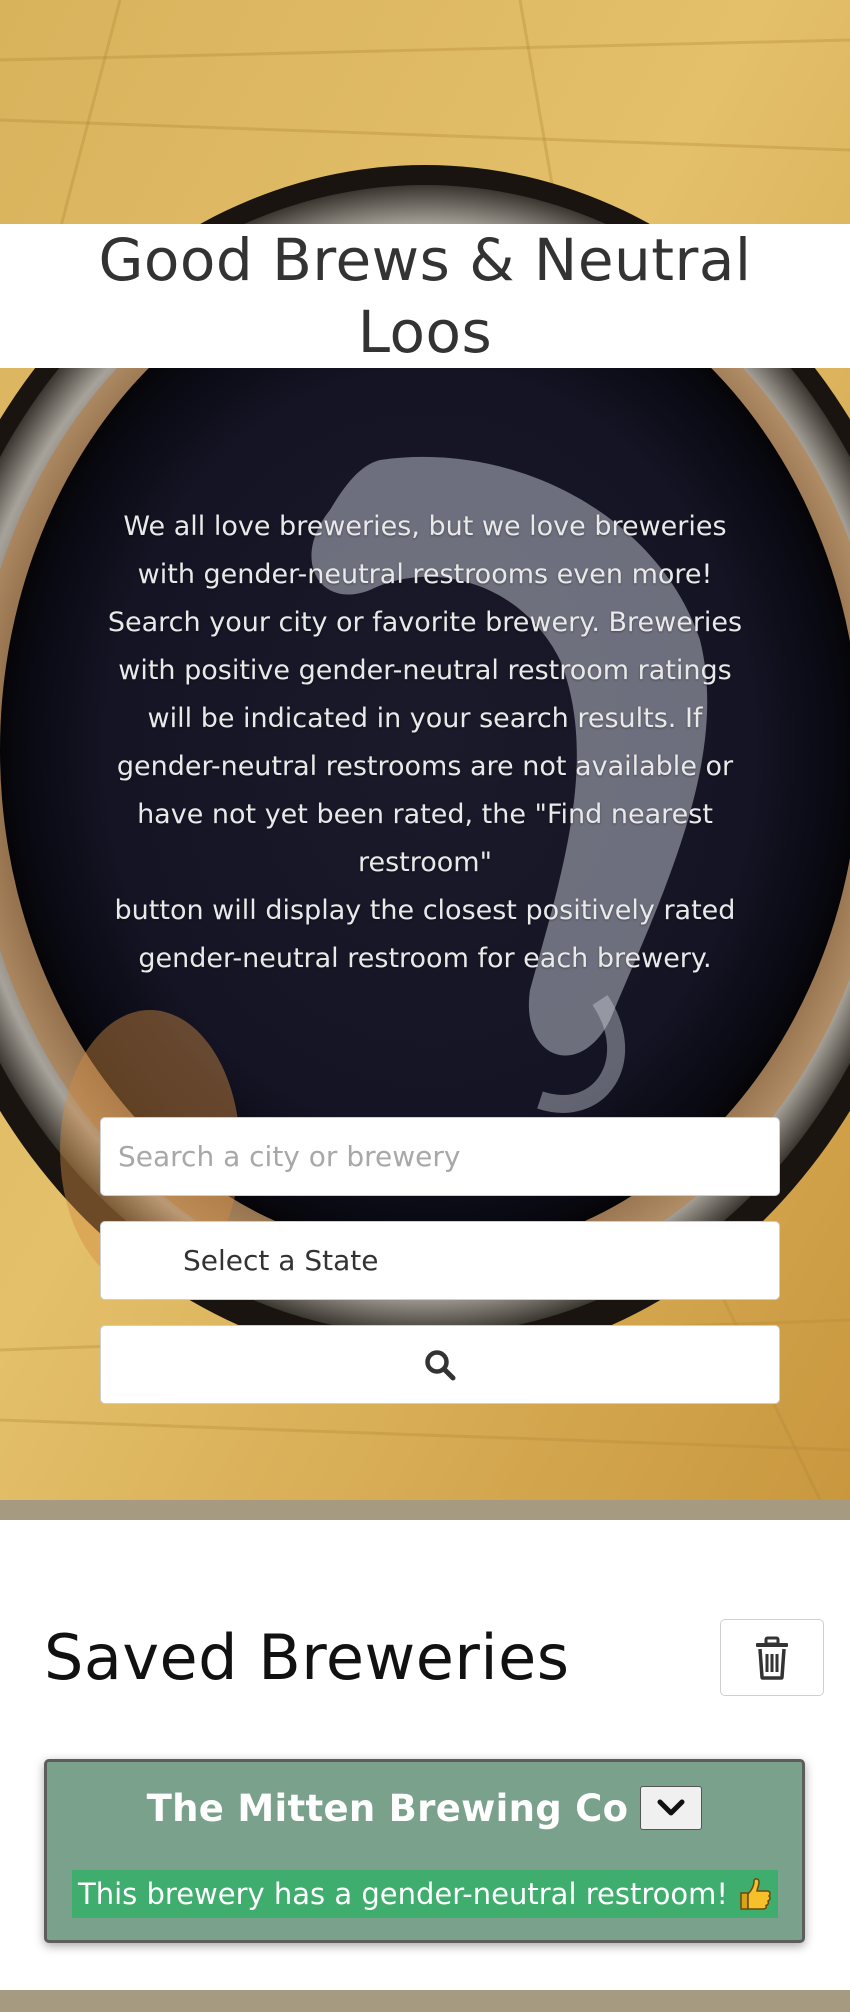 This screenshot has height=2012, width=850. I want to click on search-button, so click(440, 1364).